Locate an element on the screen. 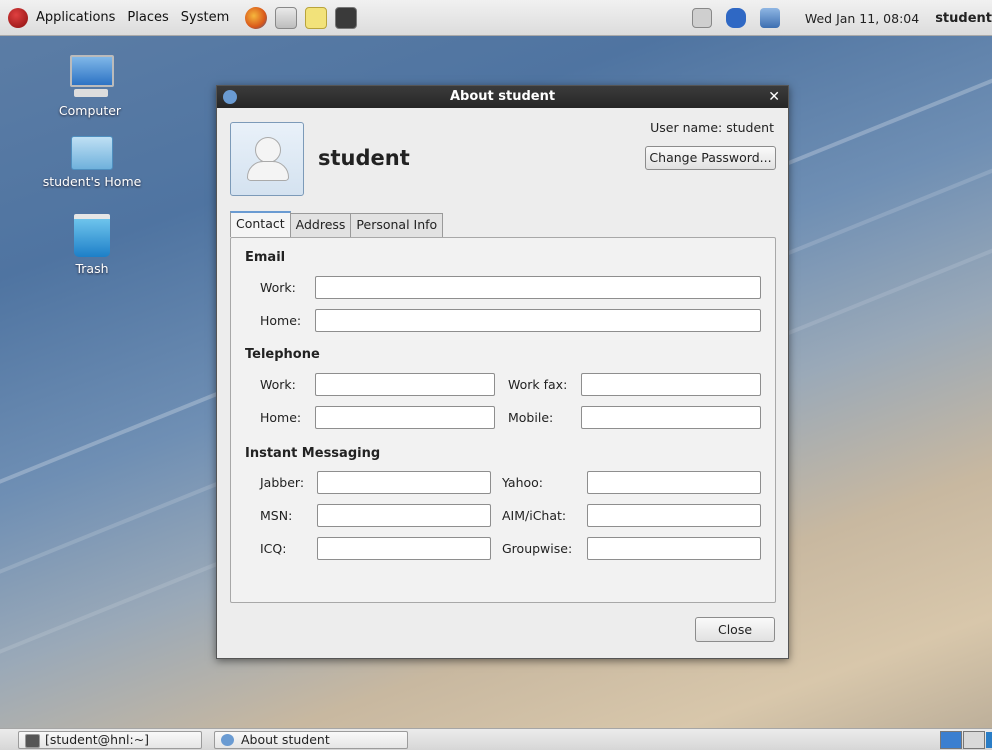 The height and width of the screenshot is (750, 992). close-icon: ✕ is located at coordinates (774, 97).